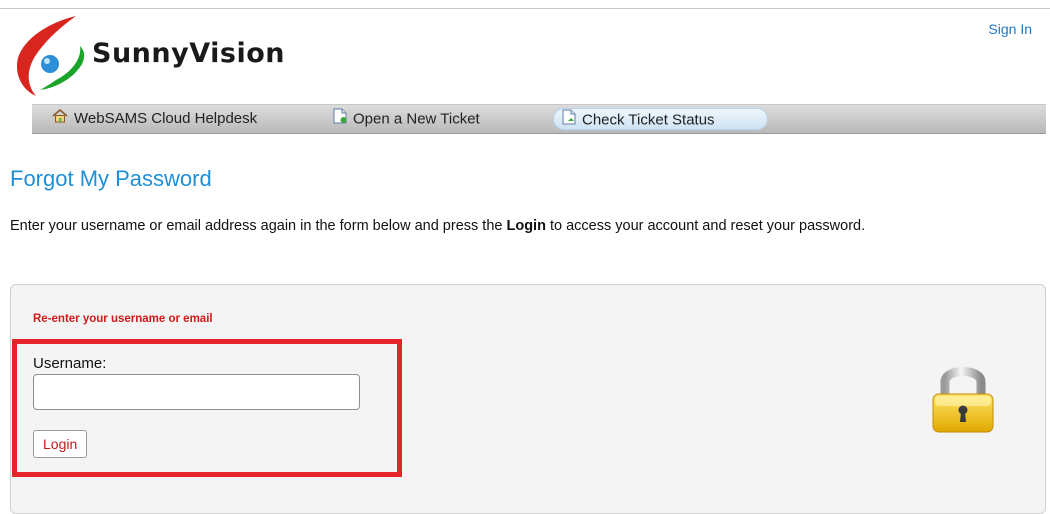 The width and height of the screenshot is (1050, 514). I want to click on sunnyvision-logo: SunnyVision, so click(160, 55).